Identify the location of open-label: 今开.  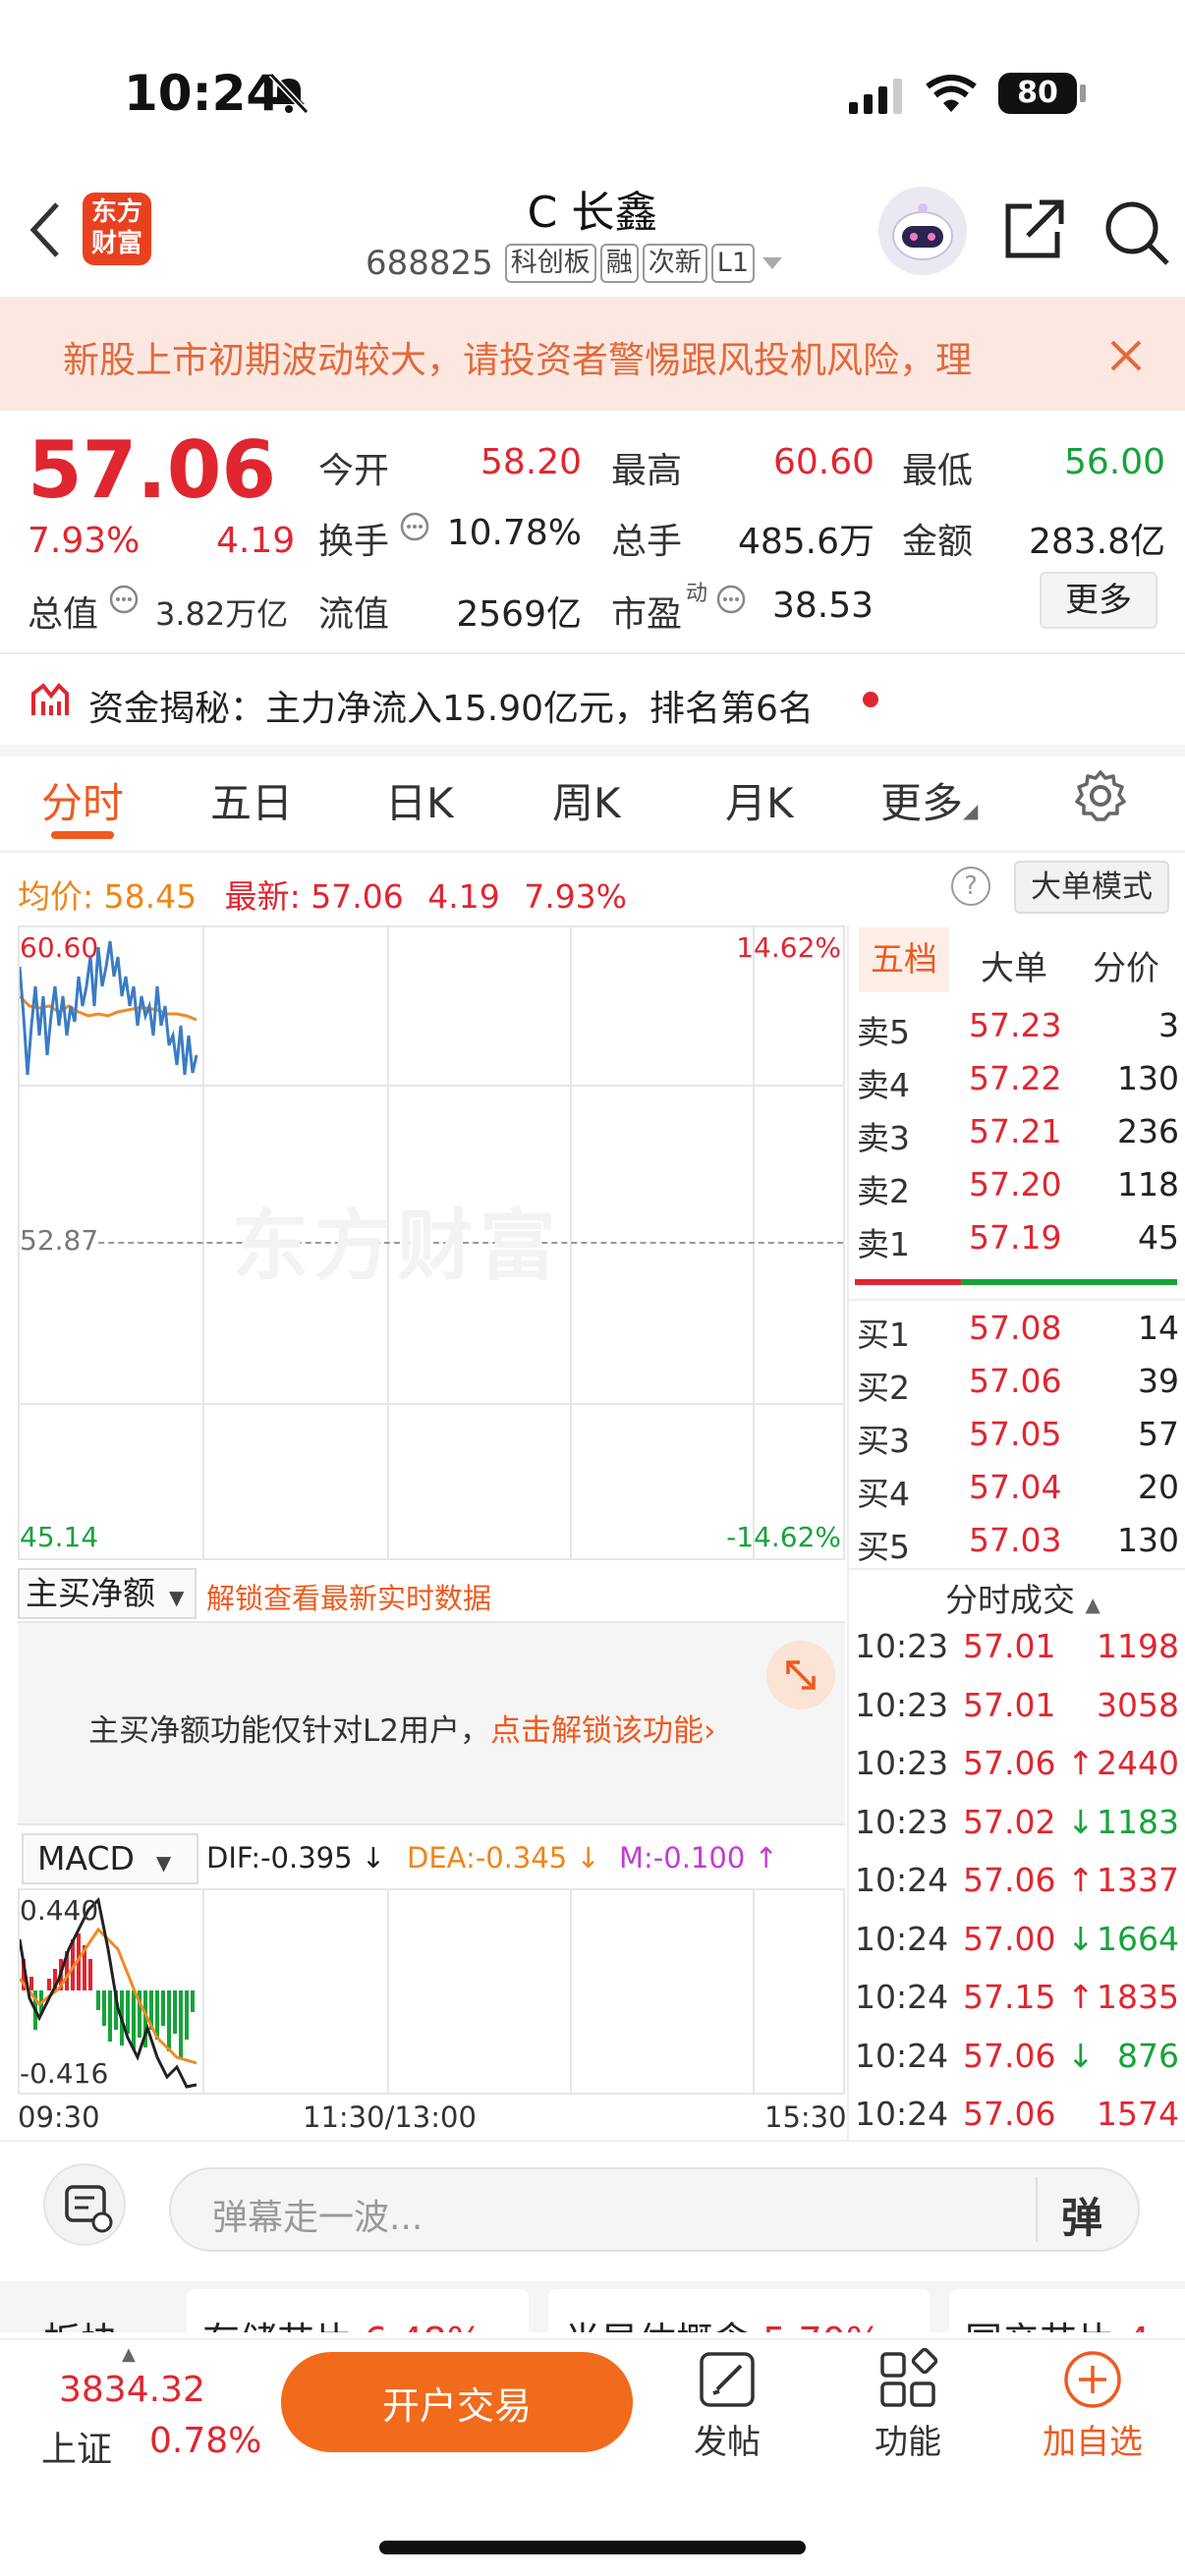
(354, 471).